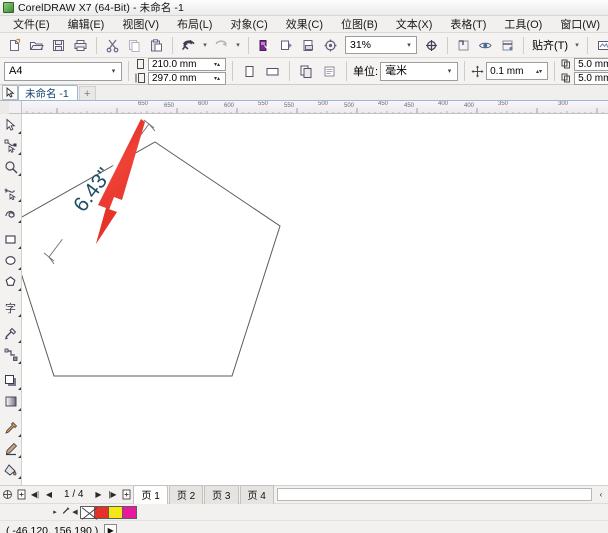 The height and width of the screenshot is (533, 608). I want to click on show-grid-icon, so click(463, 45).